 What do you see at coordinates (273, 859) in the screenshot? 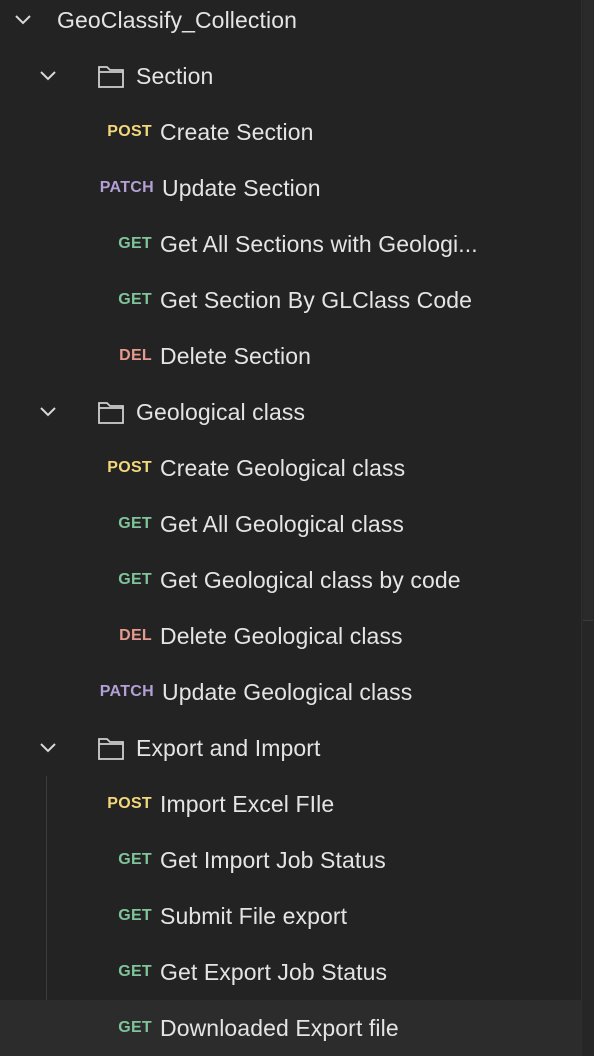
I see `request-name: Get Import Job Status` at bounding box center [273, 859].